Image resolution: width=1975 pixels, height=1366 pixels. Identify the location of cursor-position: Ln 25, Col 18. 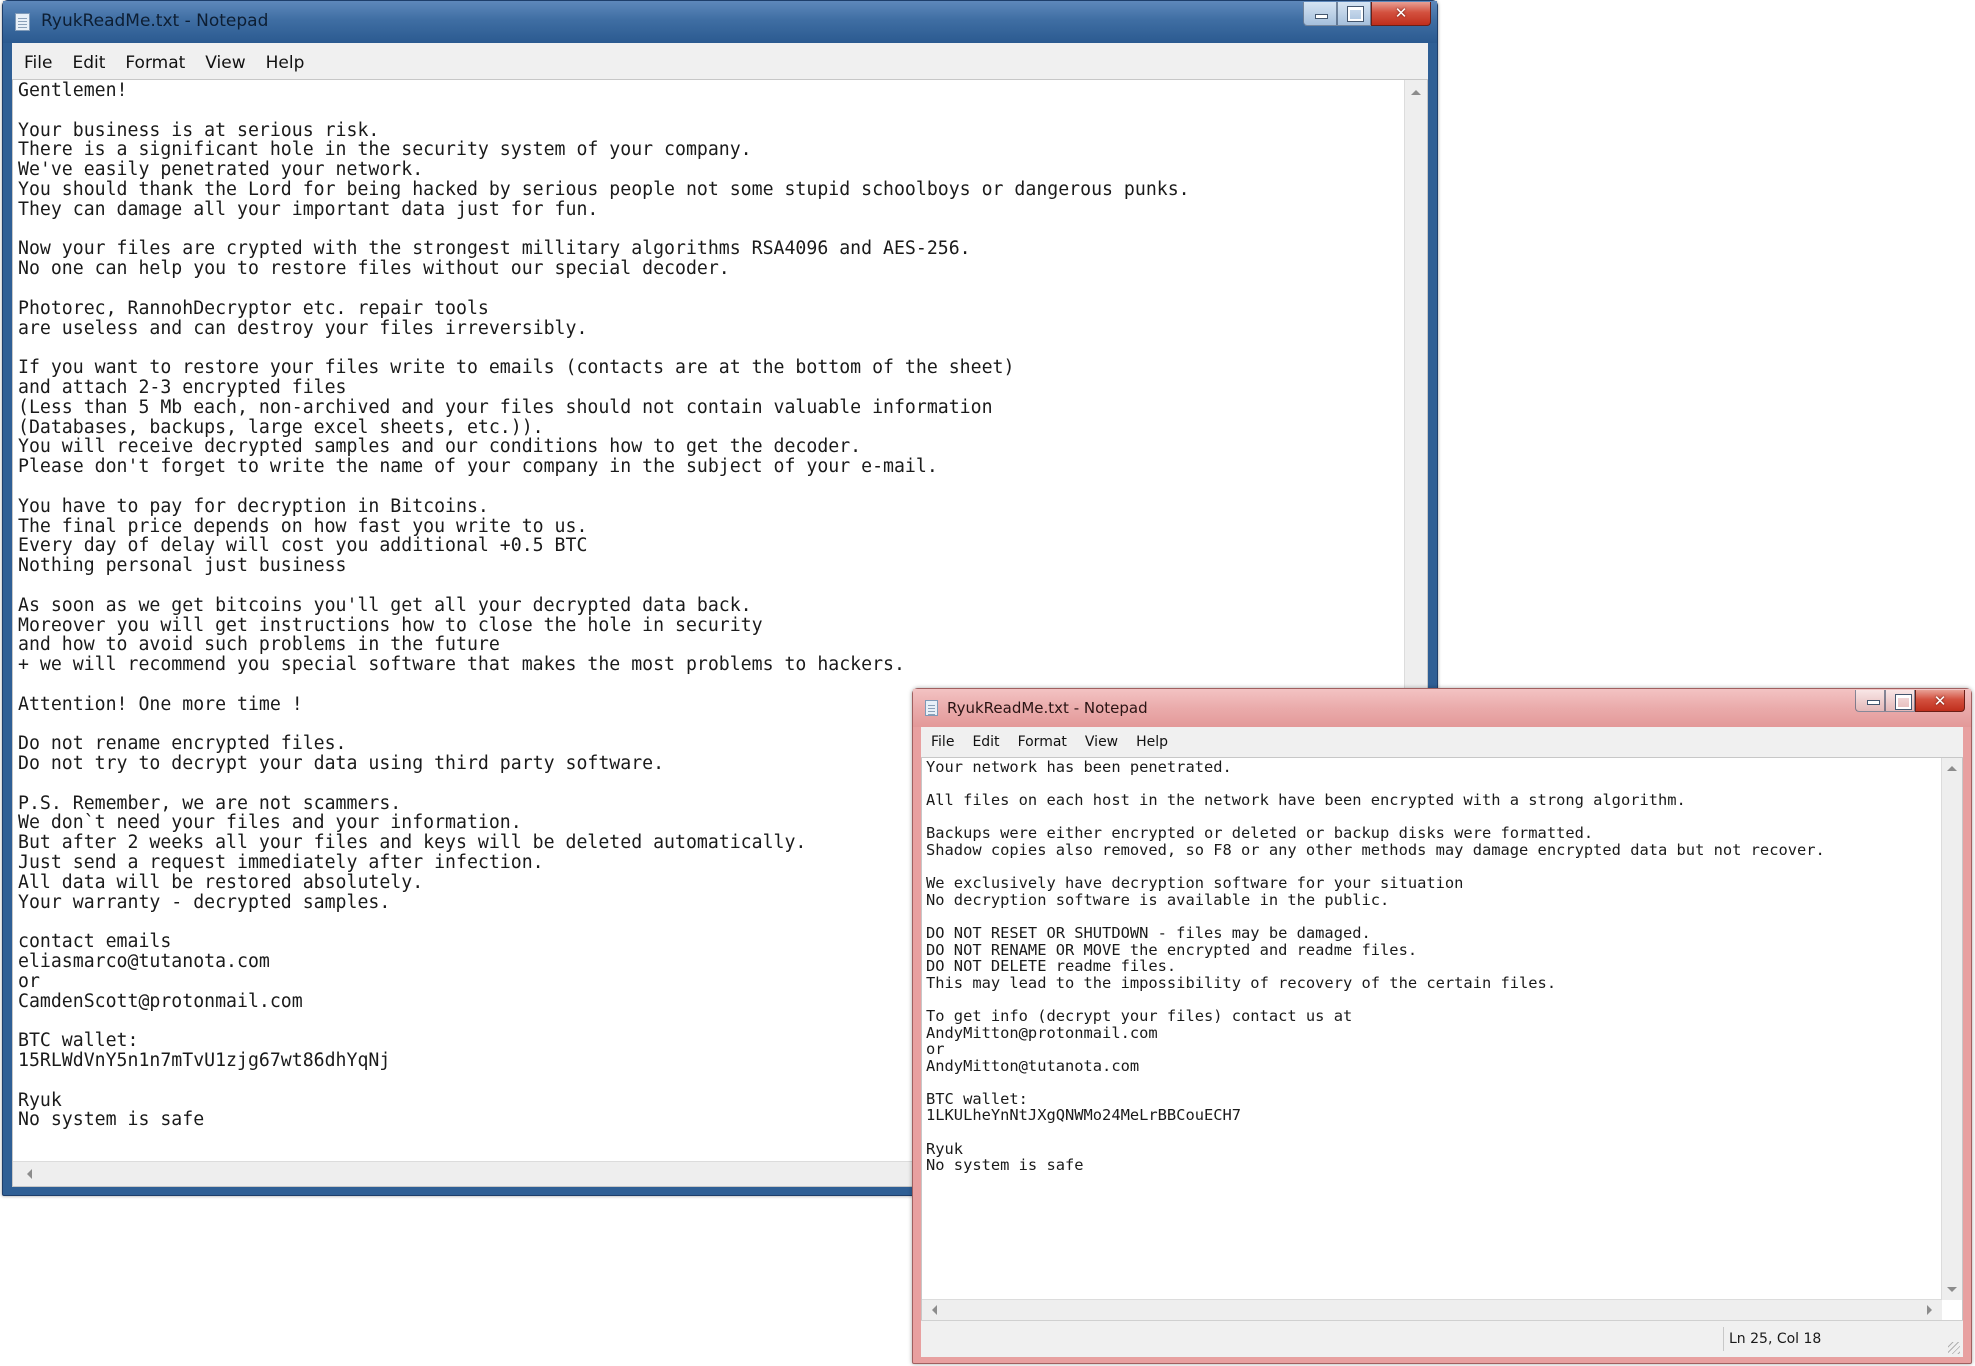
(1775, 1339).